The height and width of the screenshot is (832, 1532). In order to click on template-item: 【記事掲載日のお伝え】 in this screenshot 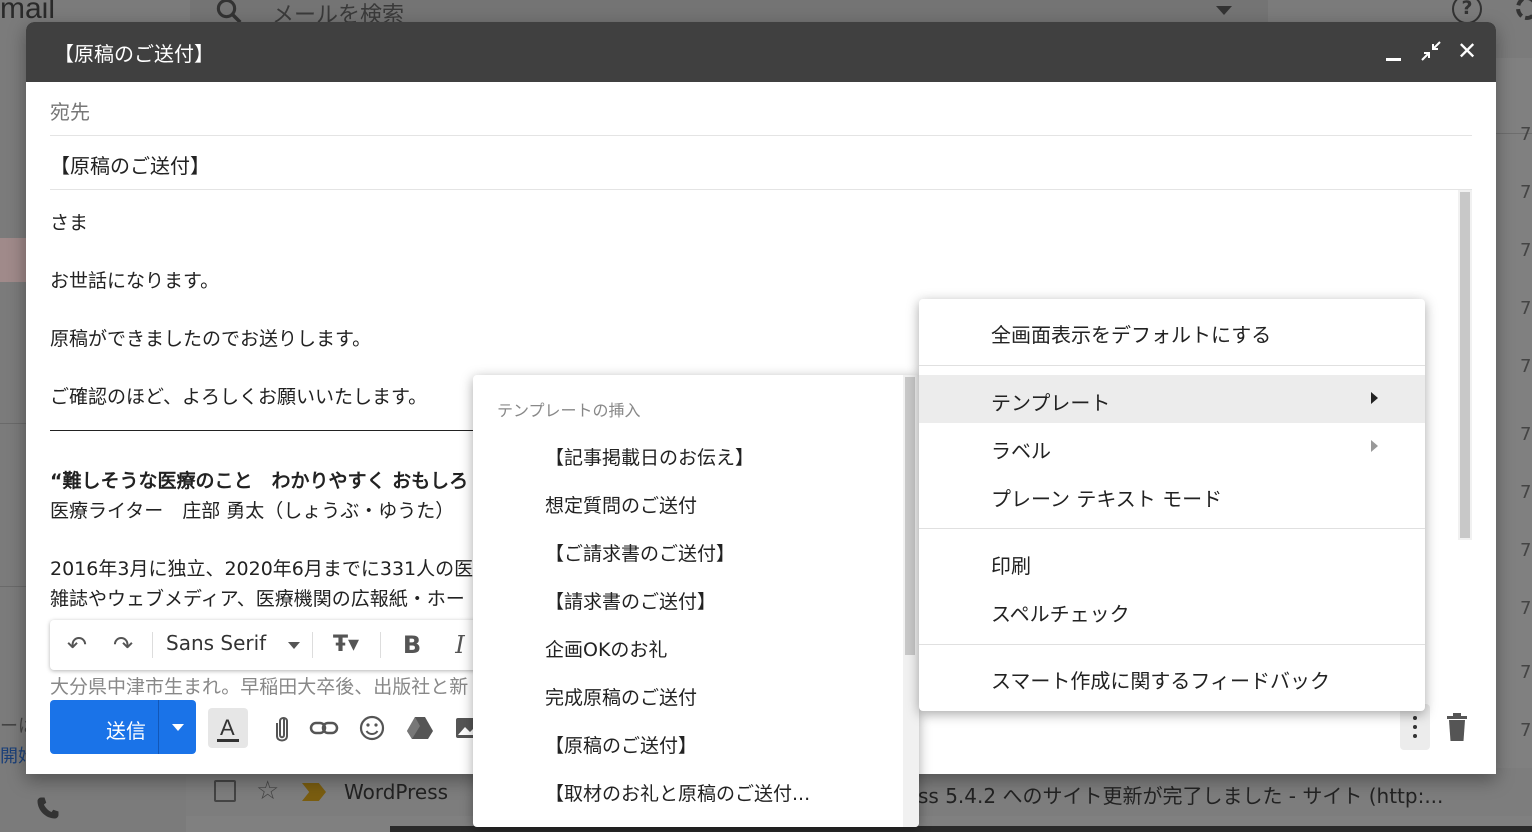, I will do `click(715, 456)`.